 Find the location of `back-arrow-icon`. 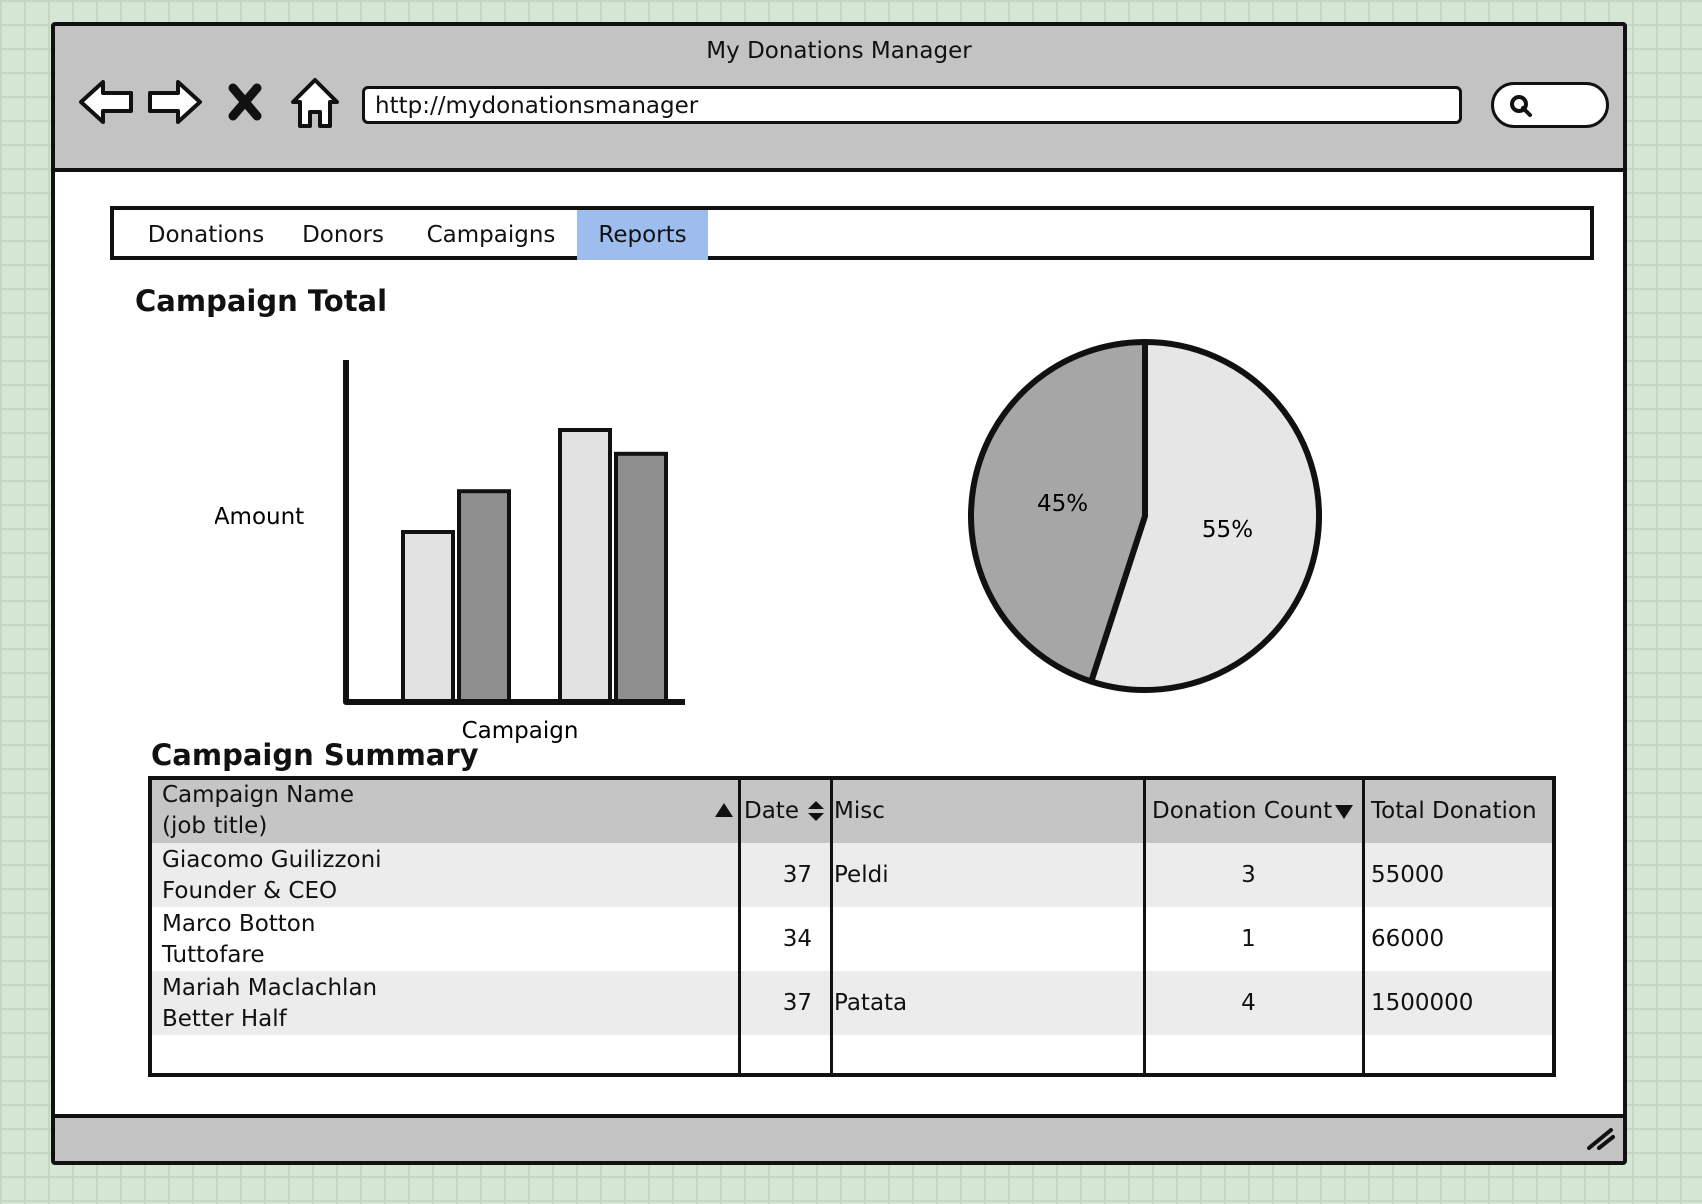

back-arrow-icon is located at coordinates (107, 102).